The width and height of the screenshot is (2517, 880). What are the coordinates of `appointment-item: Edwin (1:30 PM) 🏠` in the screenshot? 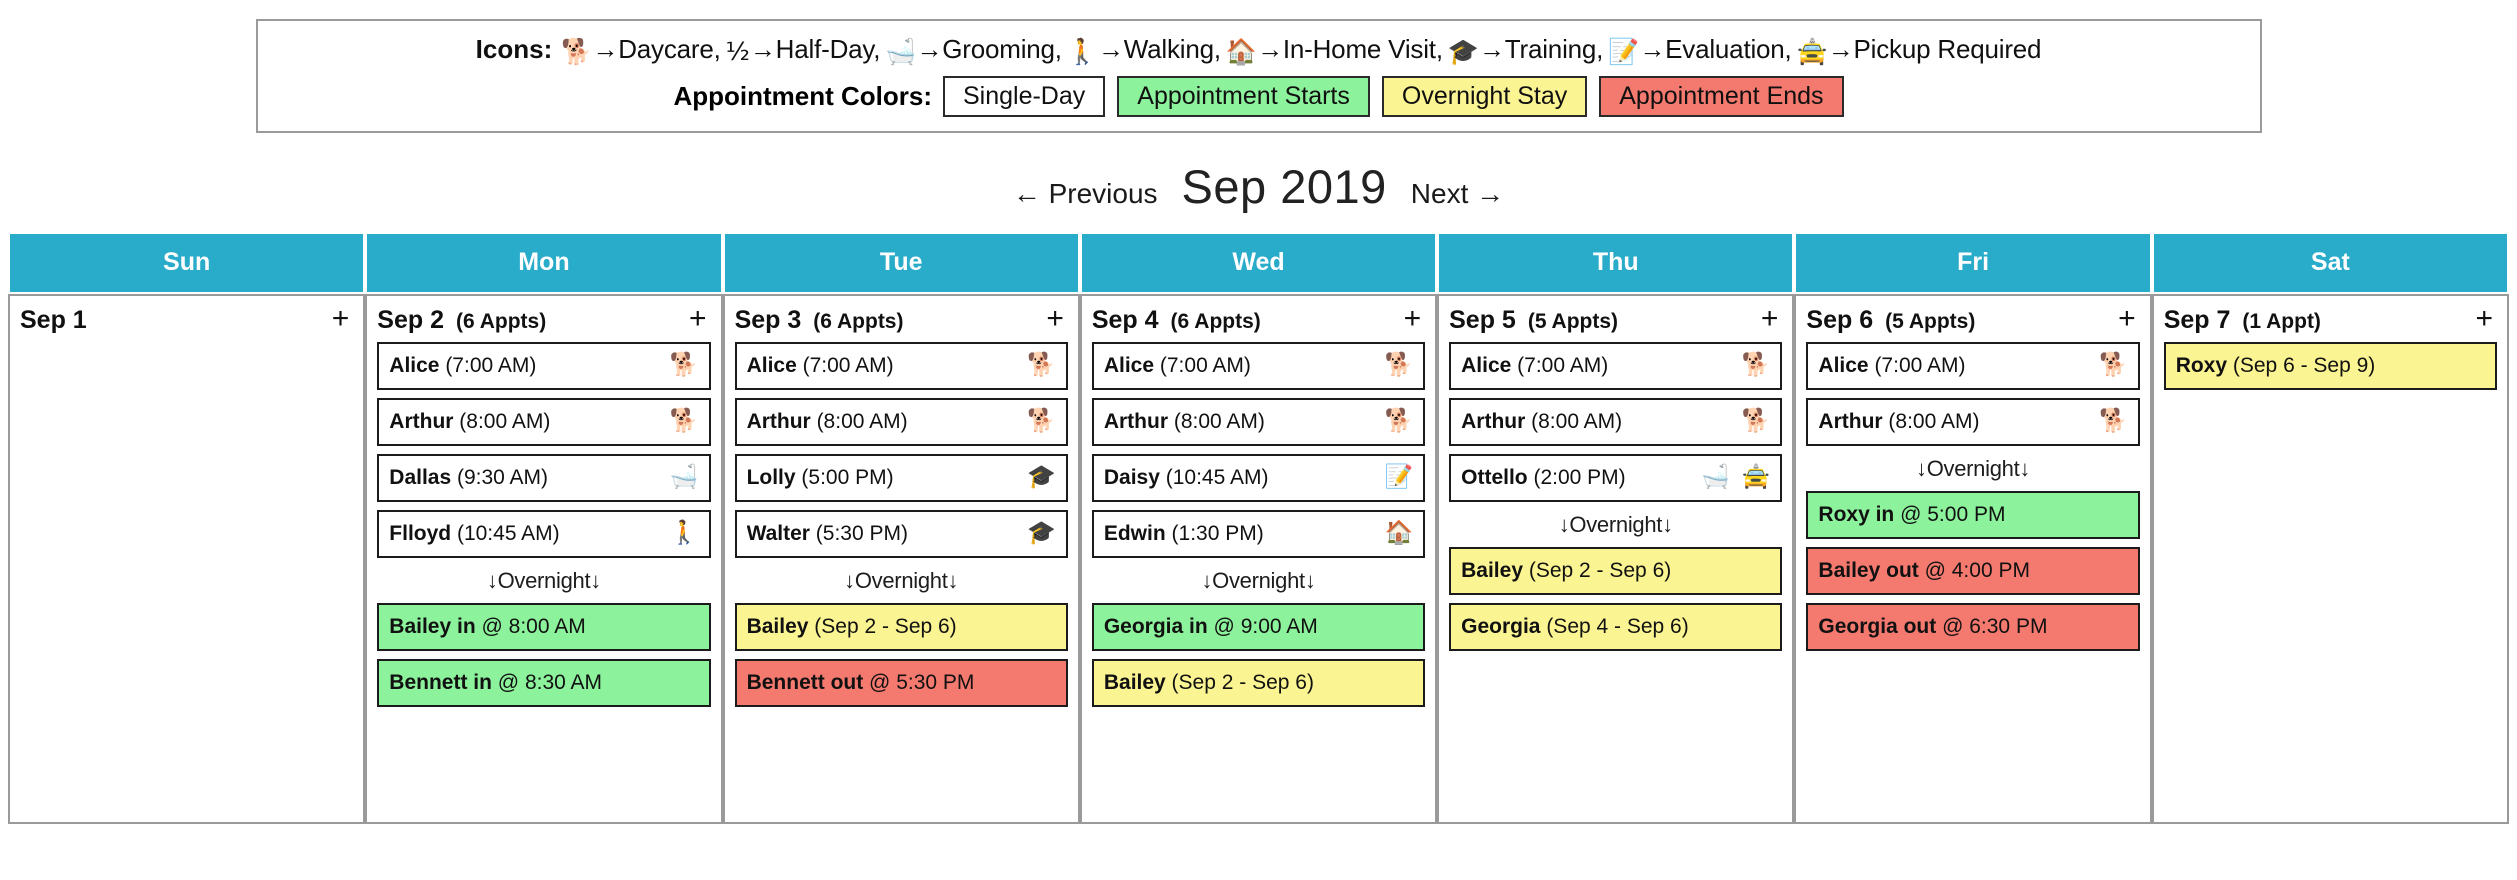 It's located at (1258, 534).